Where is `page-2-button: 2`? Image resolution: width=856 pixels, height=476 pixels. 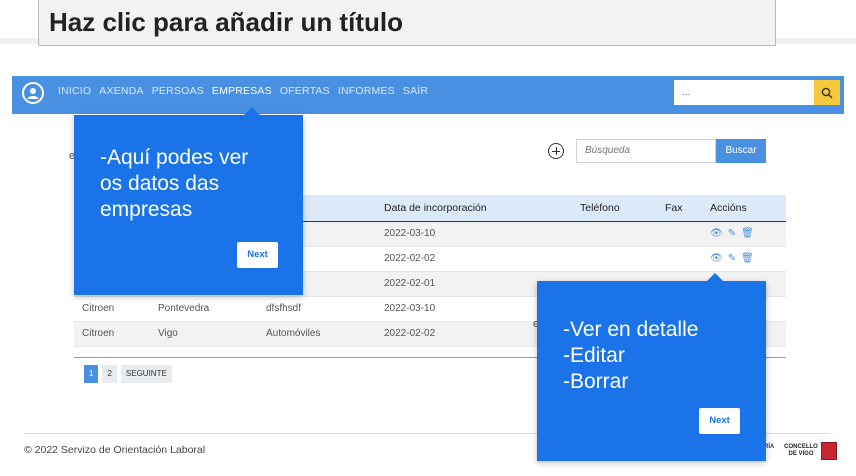 page-2-button: 2 is located at coordinates (109, 374).